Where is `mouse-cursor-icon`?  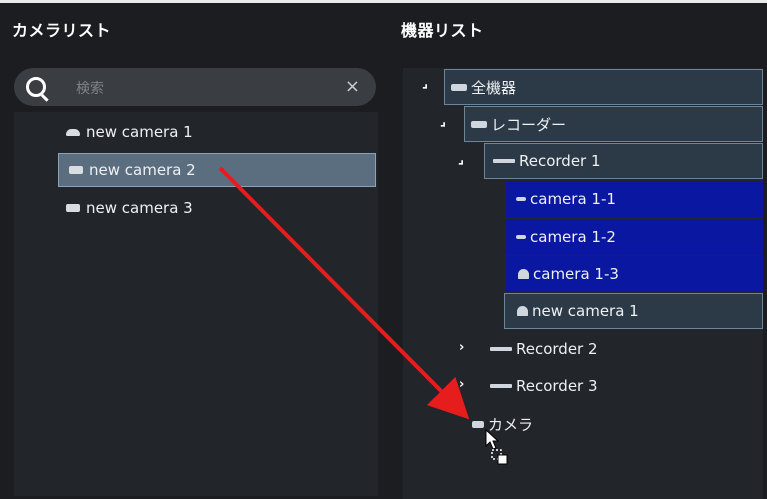 mouse-cursor-icon is located at coordinates (496, 446).